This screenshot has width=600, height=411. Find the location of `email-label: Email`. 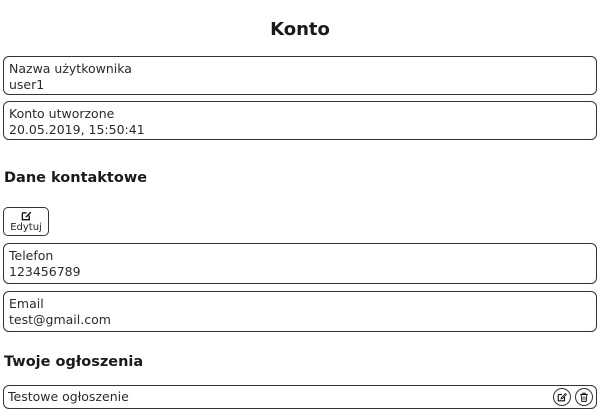

email-label: Email is located at coordinates (26, 303).